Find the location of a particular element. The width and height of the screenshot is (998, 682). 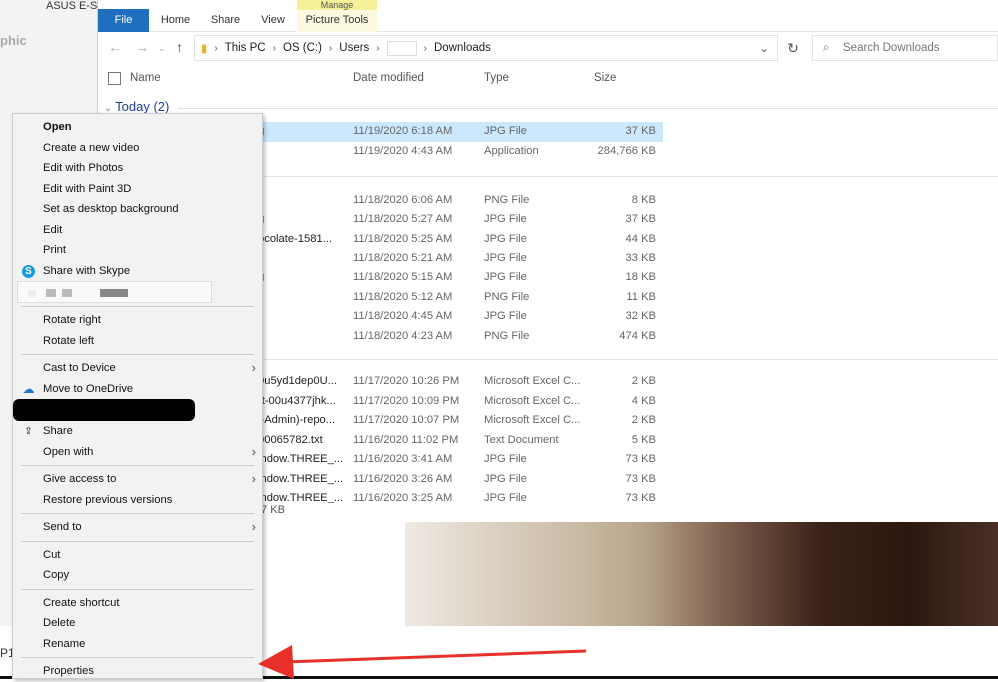

annotation-arrow is located at coordinates (422, 662).